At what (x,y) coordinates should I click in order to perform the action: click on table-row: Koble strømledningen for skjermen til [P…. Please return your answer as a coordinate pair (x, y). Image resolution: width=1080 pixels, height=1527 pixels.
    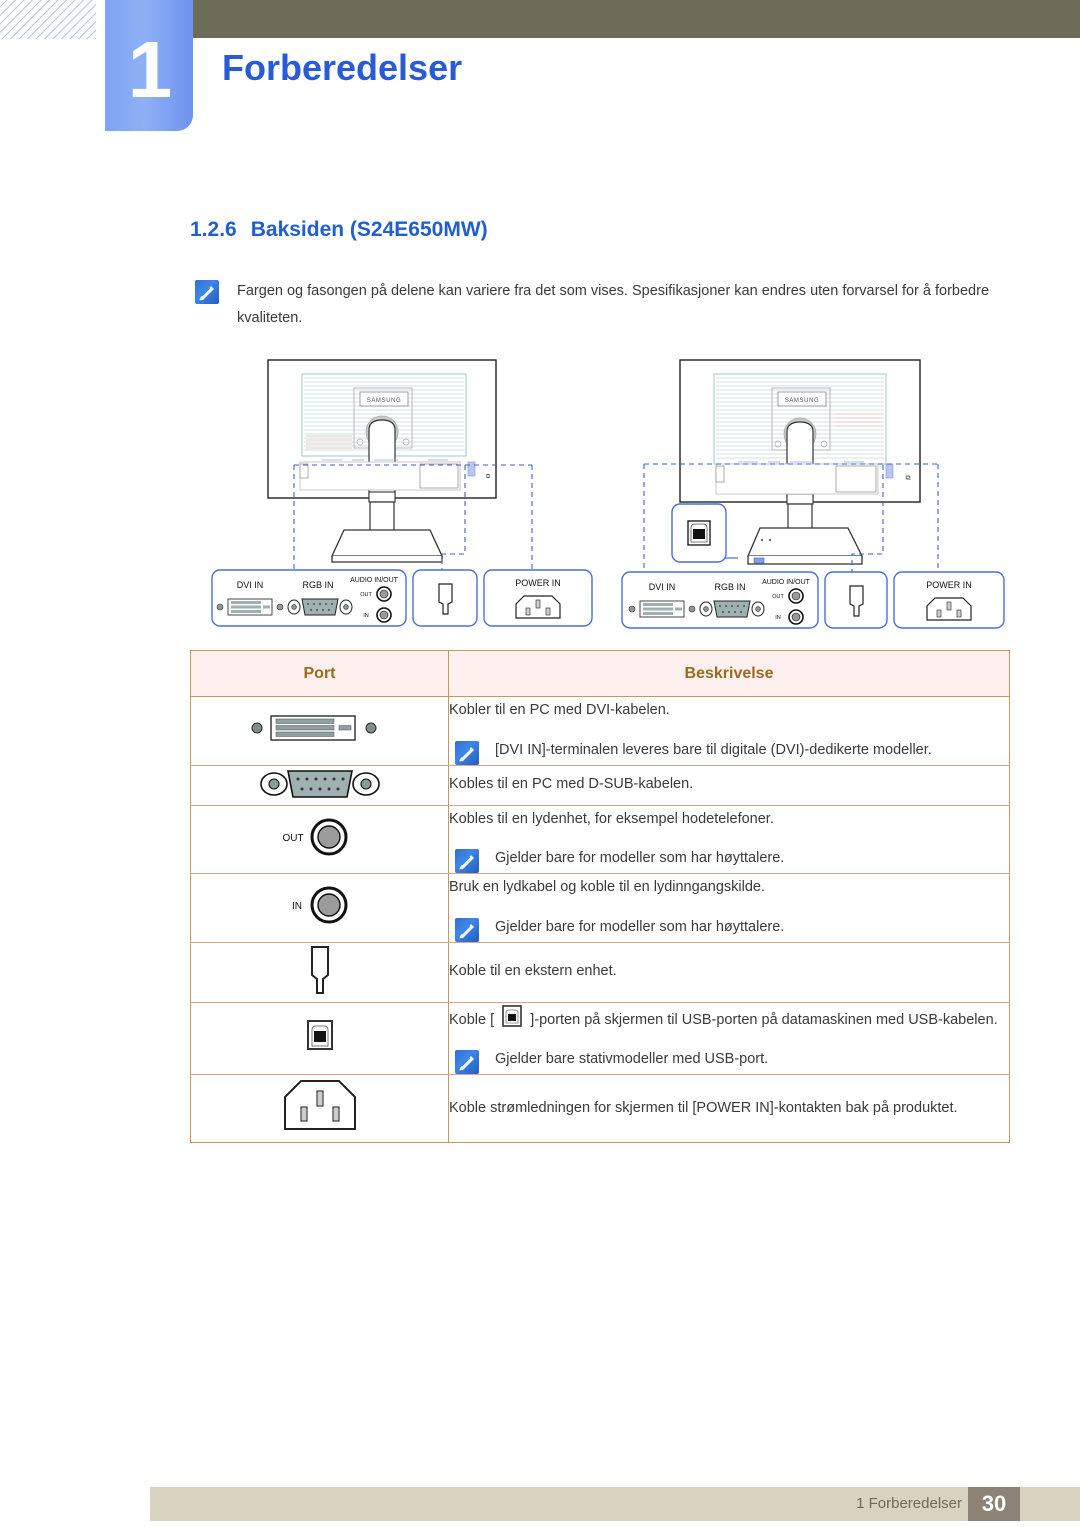
    Looking at the image, I should click on (600, 1109).